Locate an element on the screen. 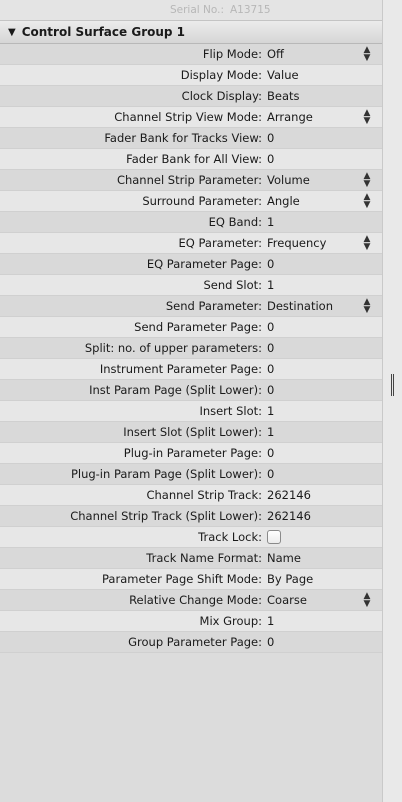 Image resolution: width=402 pixels, height=802 pixels. parameter-row: Clock Display: Beats is located at coordinates (191, 96).